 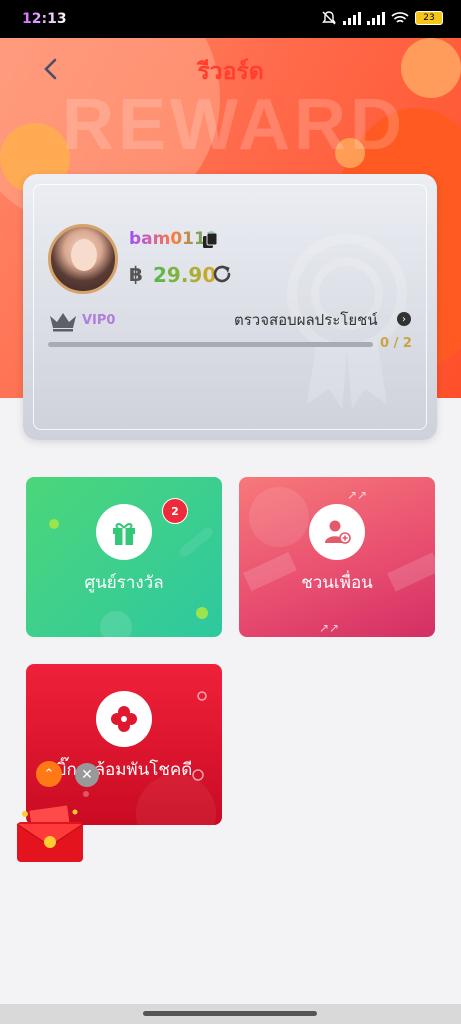 What do you see at coordinates (230, 72) in the screenshot?
I see `page-title: รีวอร์ด` at bounding box center [230, 72].